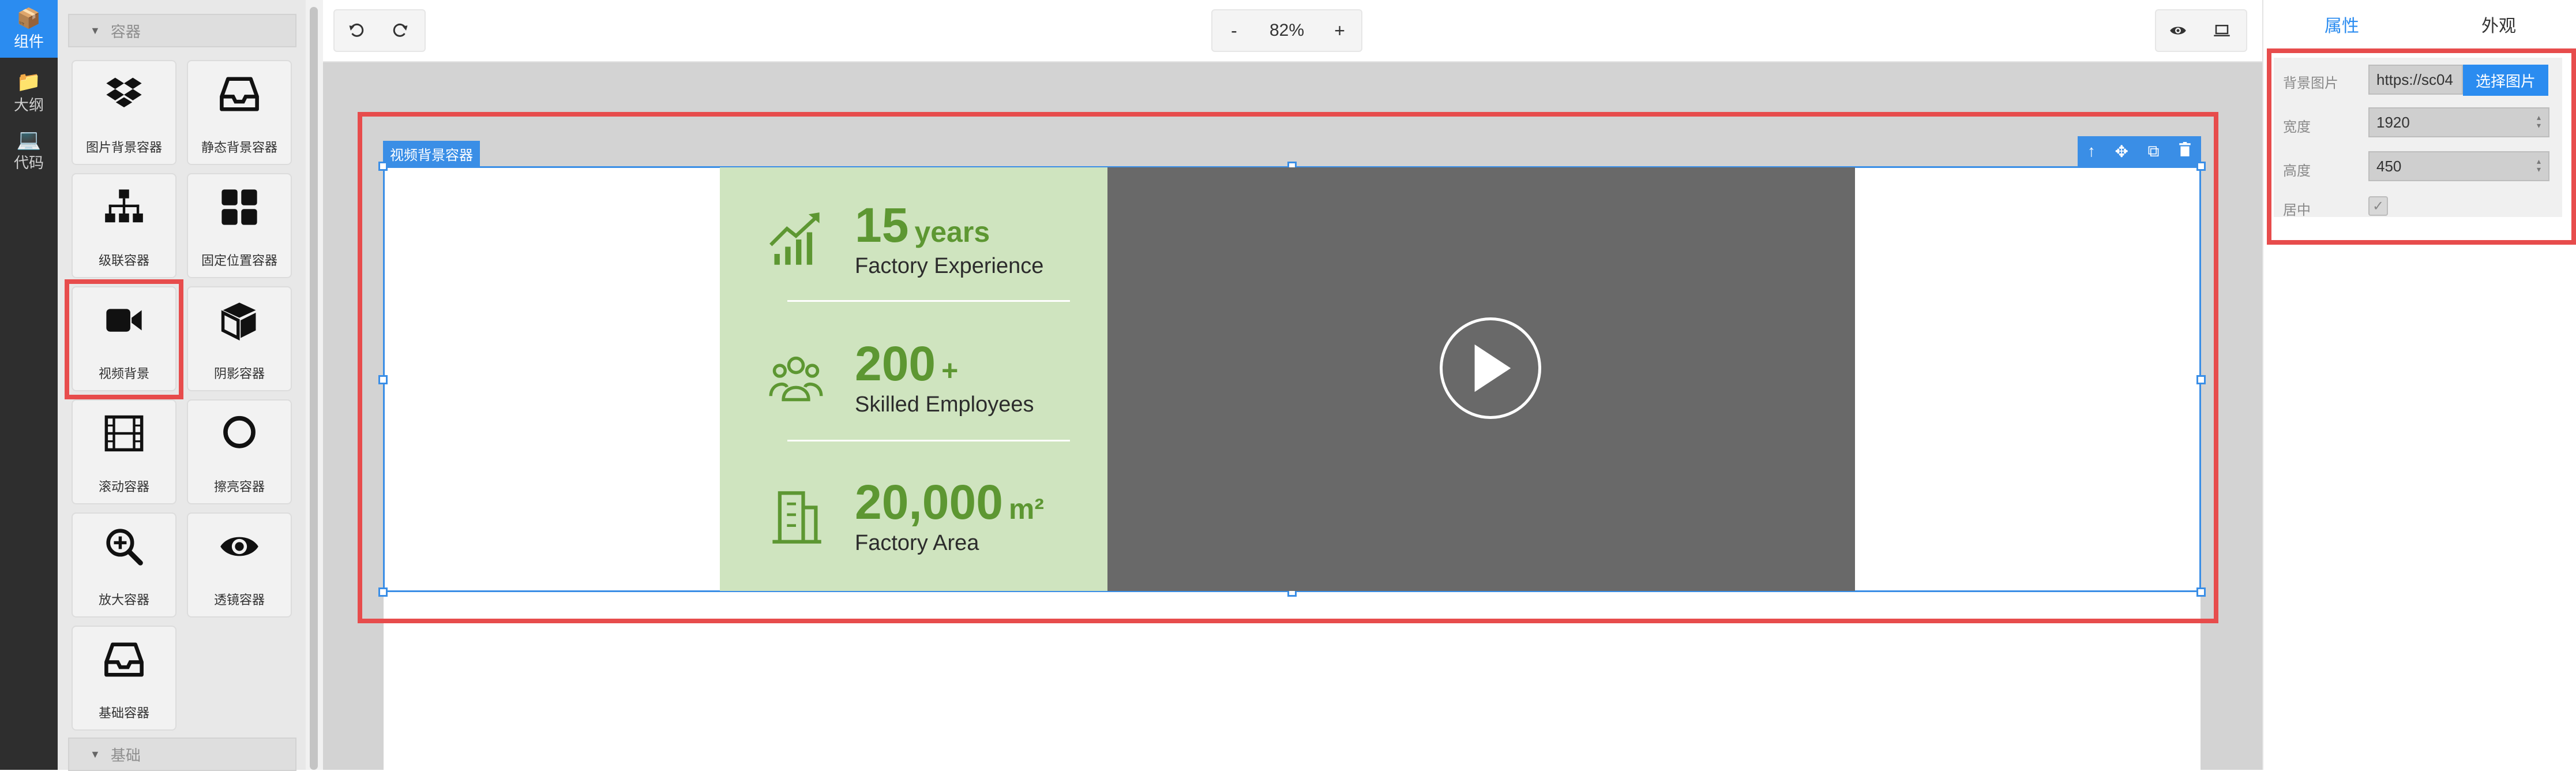 The image size is (2576, 771). Describe the element at coordinates (125, 338) in the screenshot. I see `tile-video-bg: 视频背景` at that location.